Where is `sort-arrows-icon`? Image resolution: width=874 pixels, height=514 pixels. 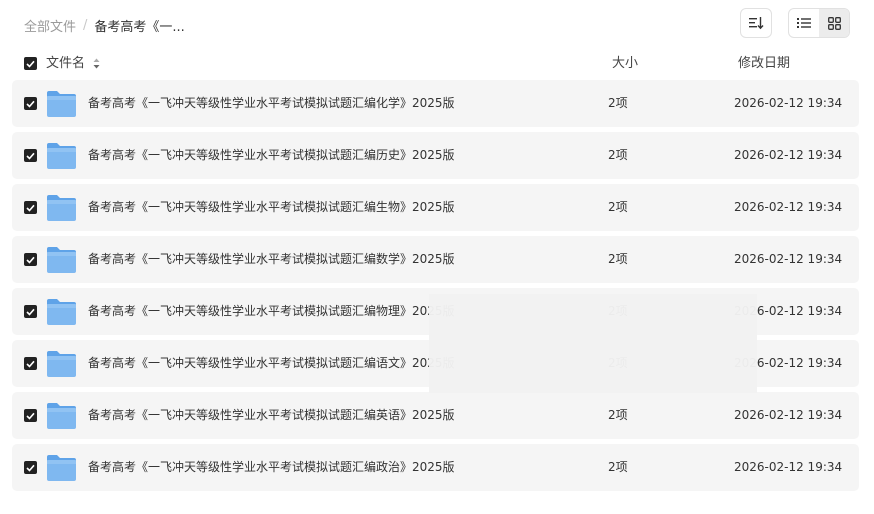 sort-arrows-icon is located at coordinates (96, 63).